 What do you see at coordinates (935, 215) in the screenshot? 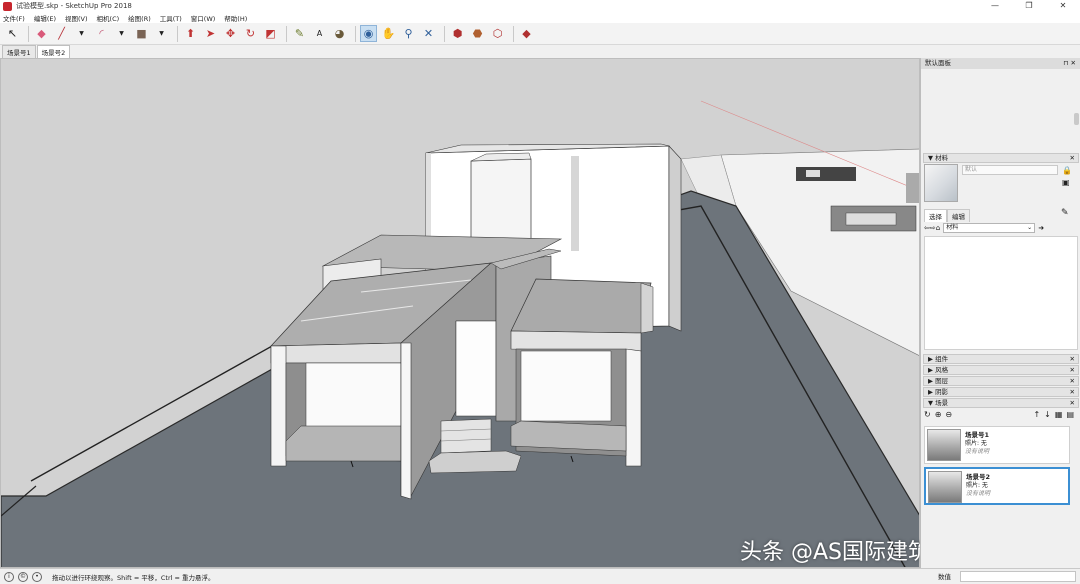
I see `tab-select: 选择` at bounding box center [935, 215].